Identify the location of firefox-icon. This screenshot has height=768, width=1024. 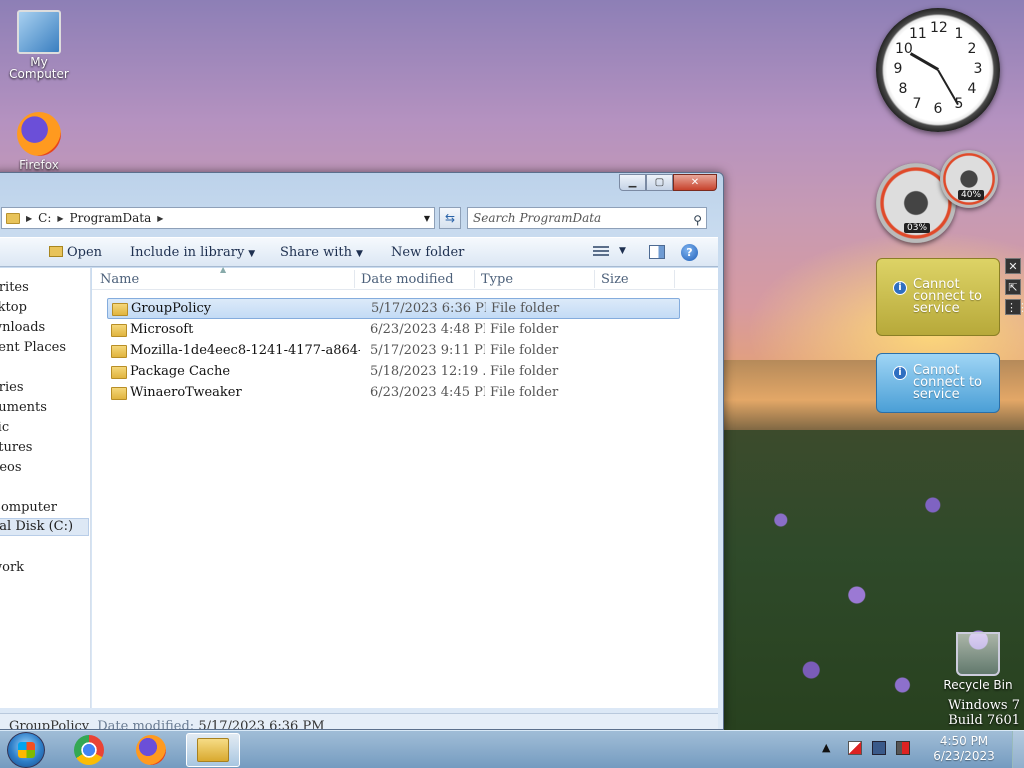
(151, 750).